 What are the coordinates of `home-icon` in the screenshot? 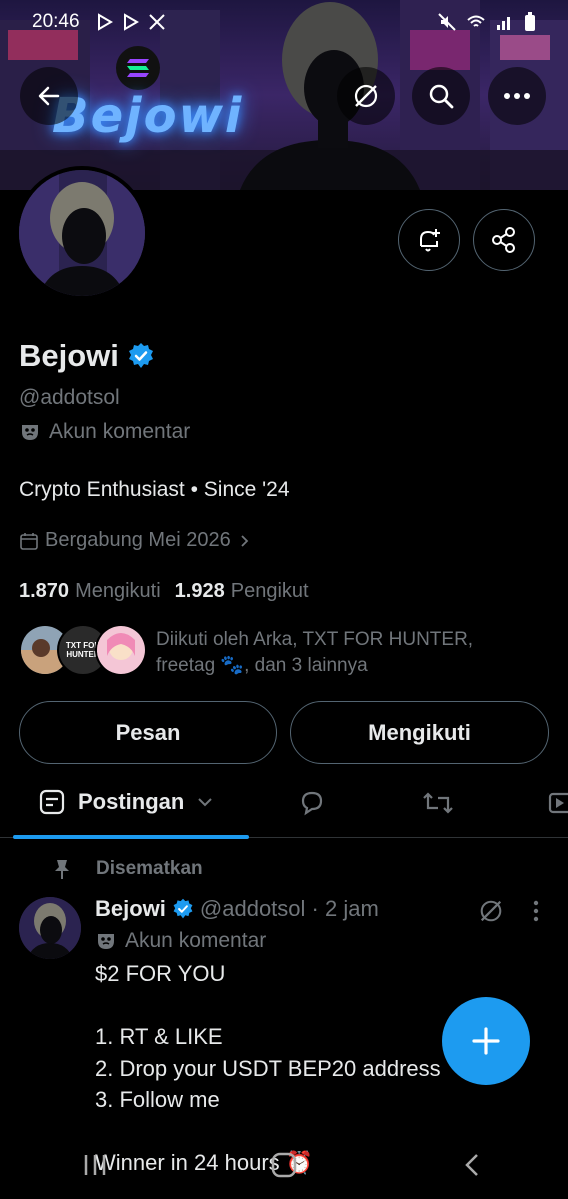 It's located at (284, 1165).